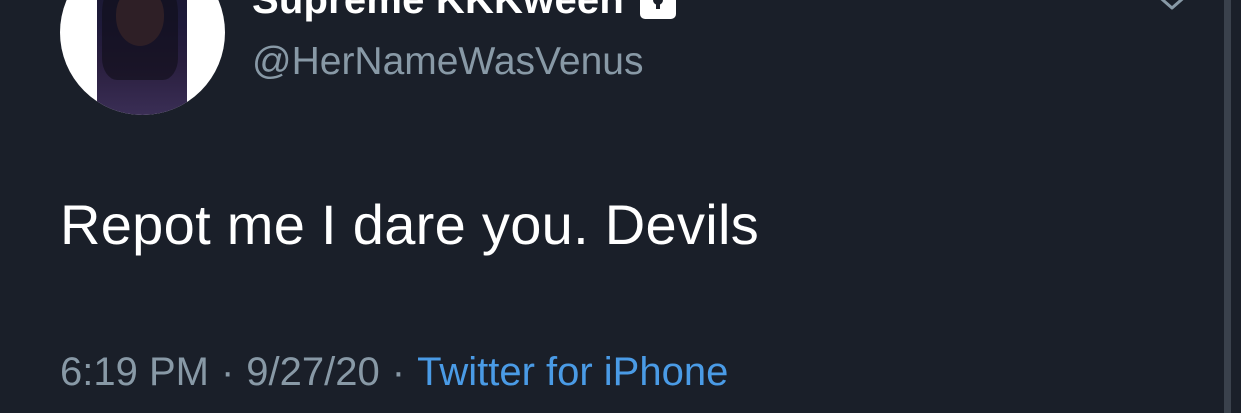  What do you see at coordinates (1172, 7) in the screenshot?
I see `chevron-down-icon` at bounding box center [1172, 7].